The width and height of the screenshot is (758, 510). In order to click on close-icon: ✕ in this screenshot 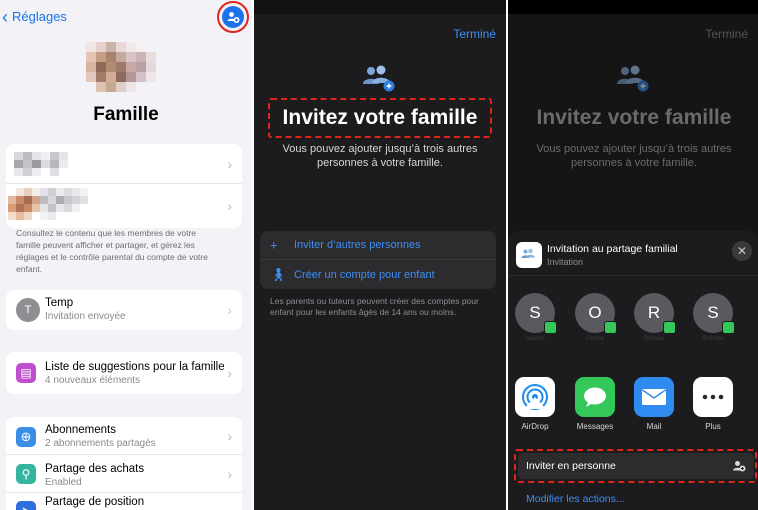, I will do `click(742, 251)`.